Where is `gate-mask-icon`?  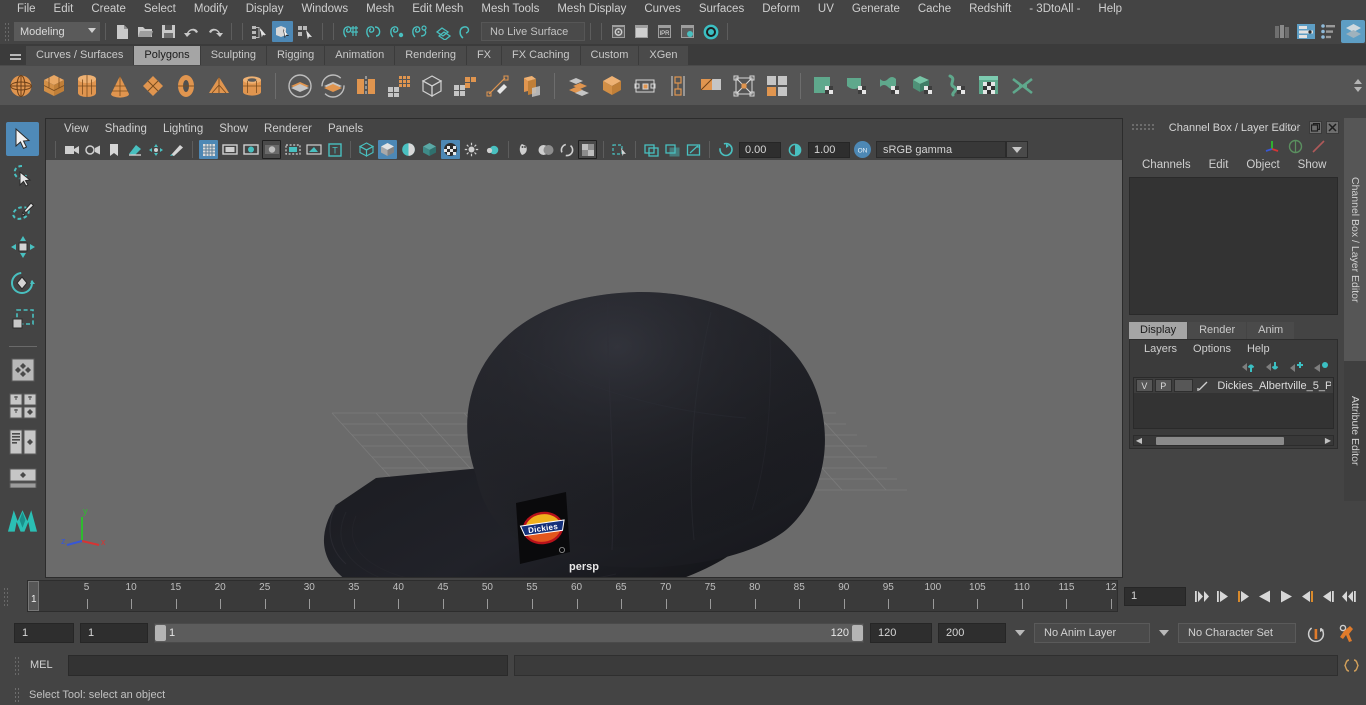 gate-mask-icon is located at coordinates (271, 149).